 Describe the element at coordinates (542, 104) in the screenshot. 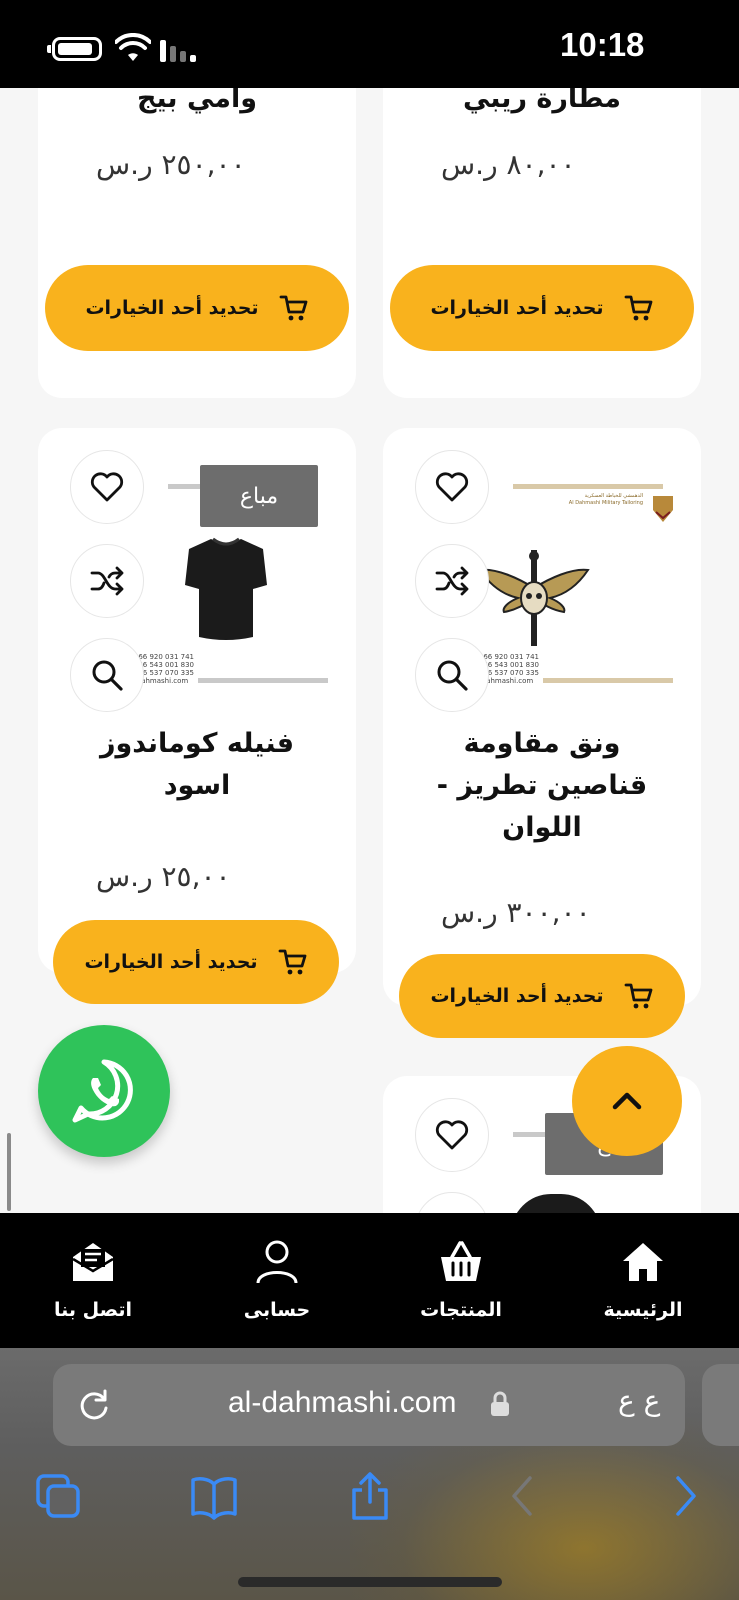

I see `product-name: مطارة ريبي` at that location.